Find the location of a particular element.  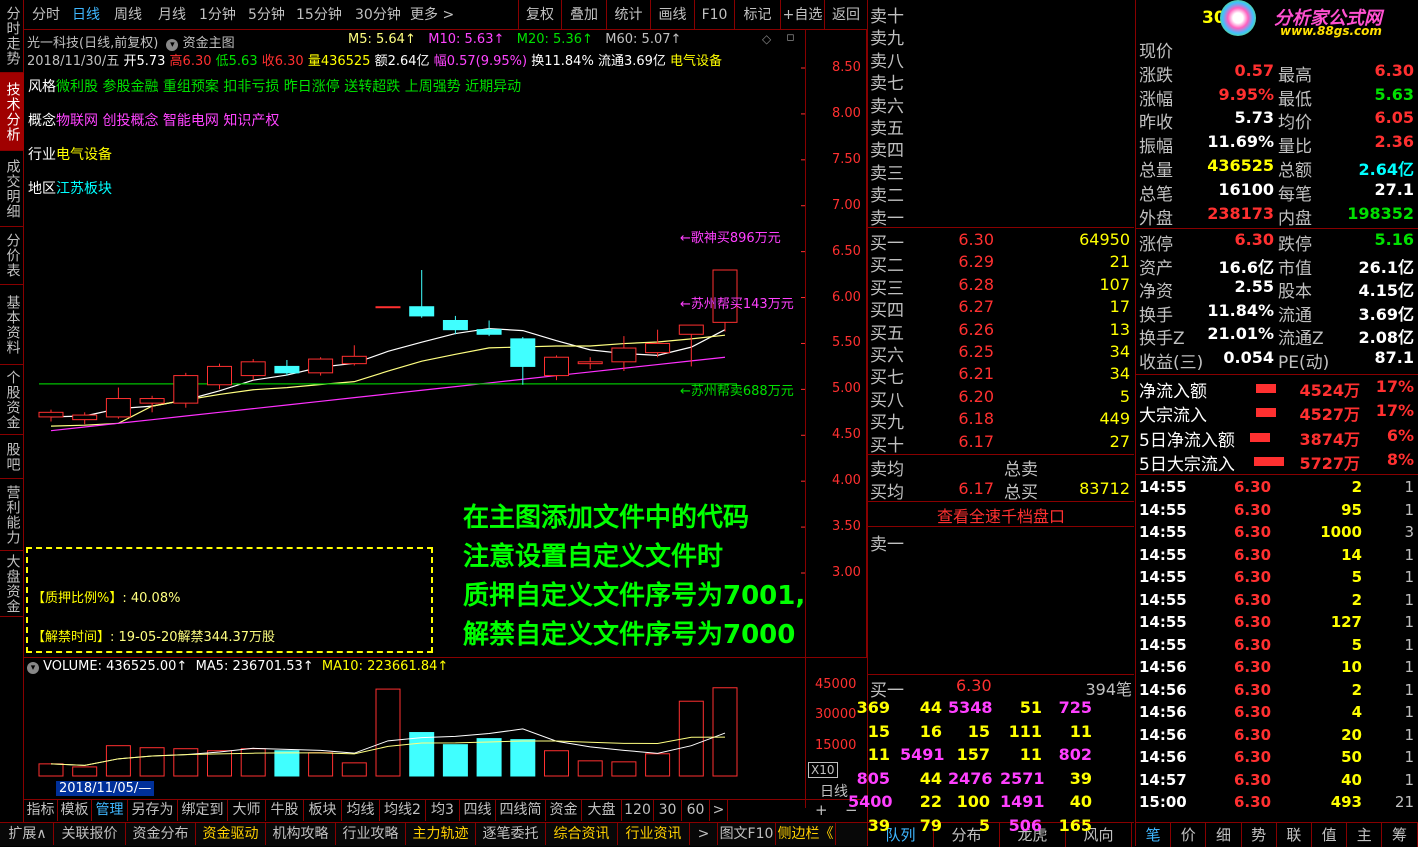

right-tab-0: 笔 is located at coordinates (1154, 835).